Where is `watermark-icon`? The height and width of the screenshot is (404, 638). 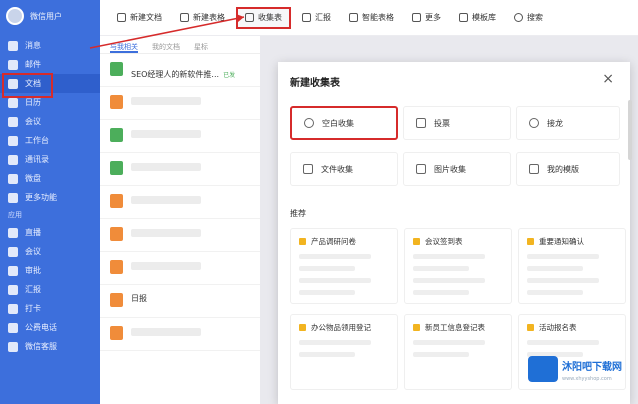 watermark-icon is located at coordinates (543, 369).